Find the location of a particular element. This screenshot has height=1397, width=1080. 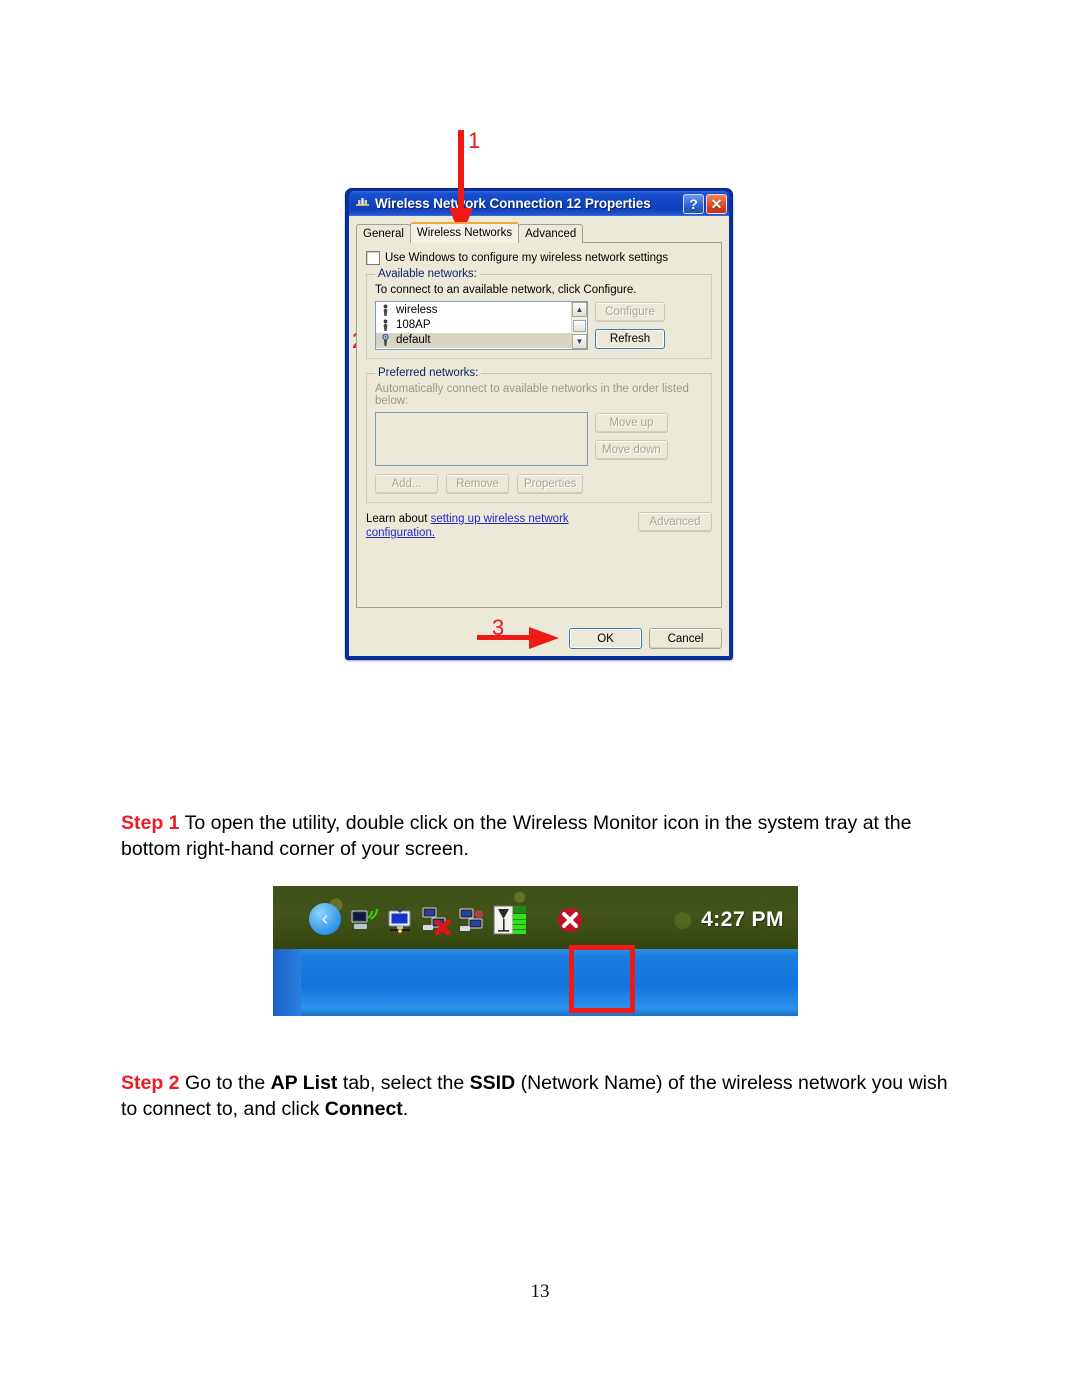

use-windows-checkbox is located at coordinates (373, 258).